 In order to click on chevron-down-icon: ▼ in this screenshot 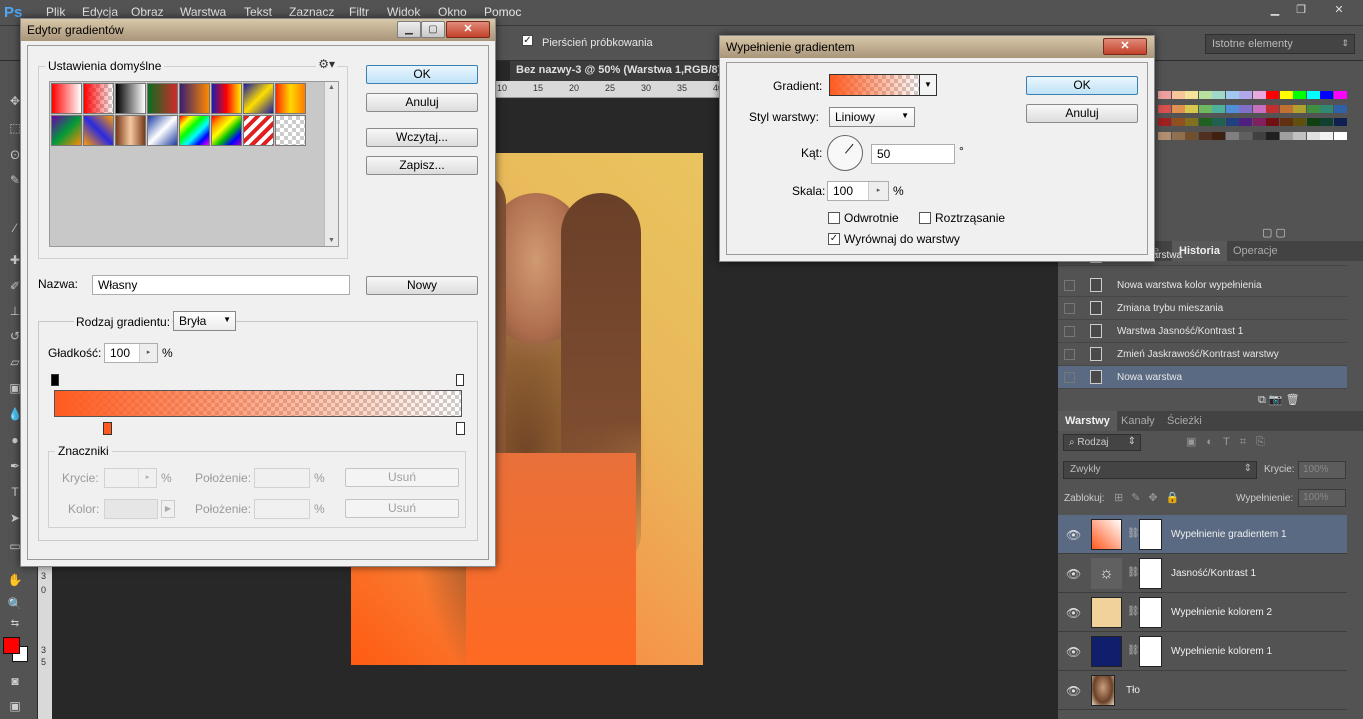, I will do `click(927, 85)`.